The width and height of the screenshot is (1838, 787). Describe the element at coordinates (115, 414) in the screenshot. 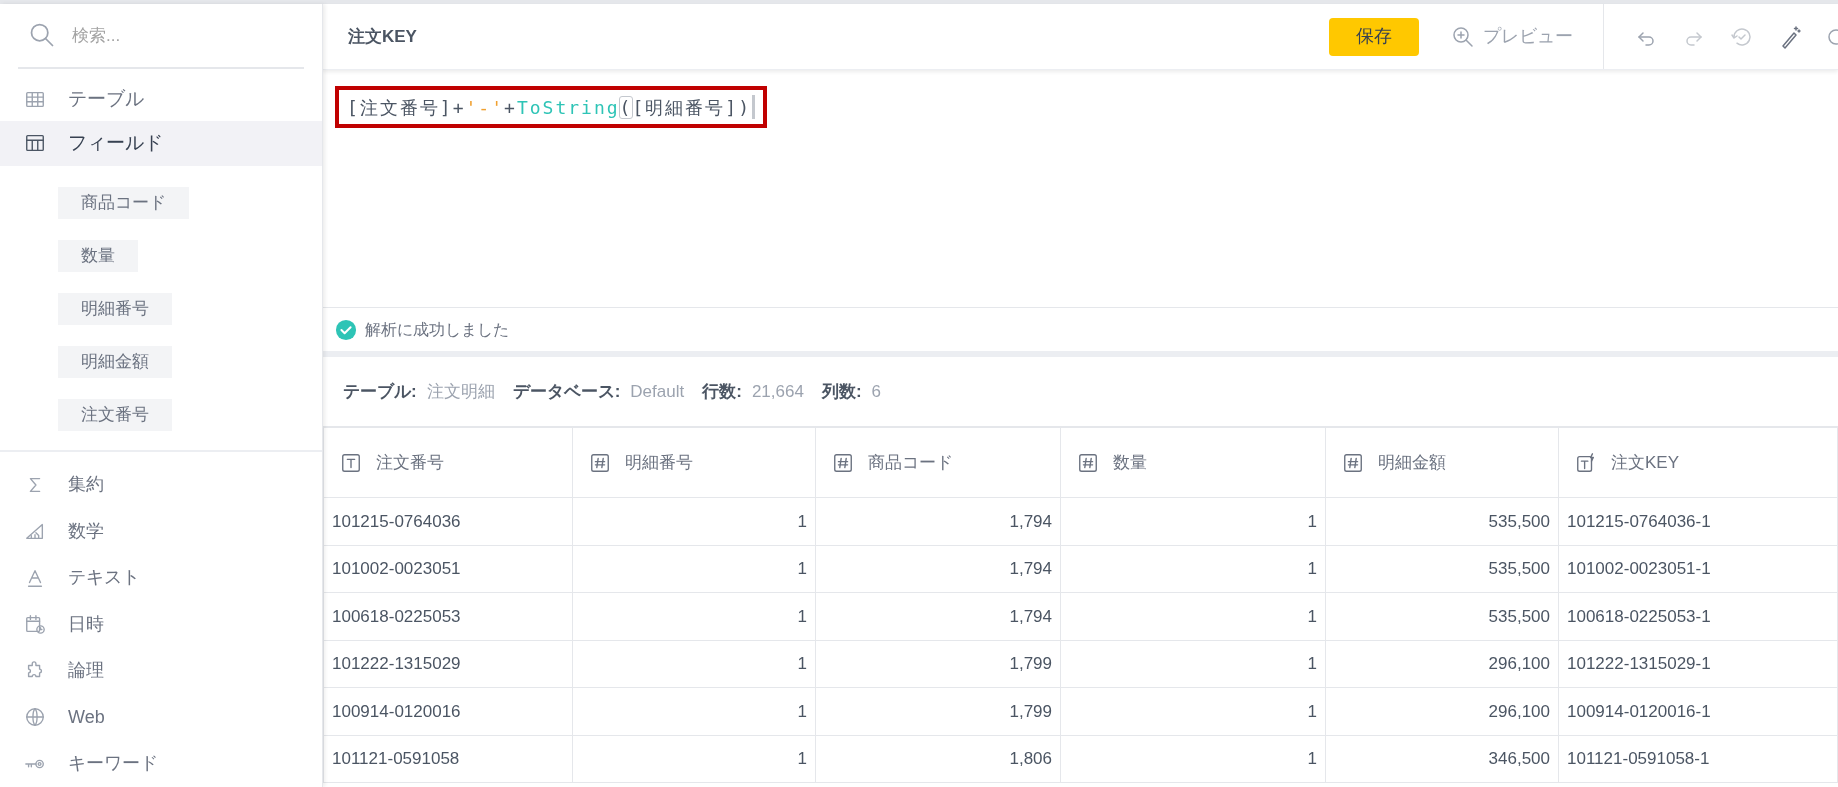

I see `field-chip: 注文番号` at that location.